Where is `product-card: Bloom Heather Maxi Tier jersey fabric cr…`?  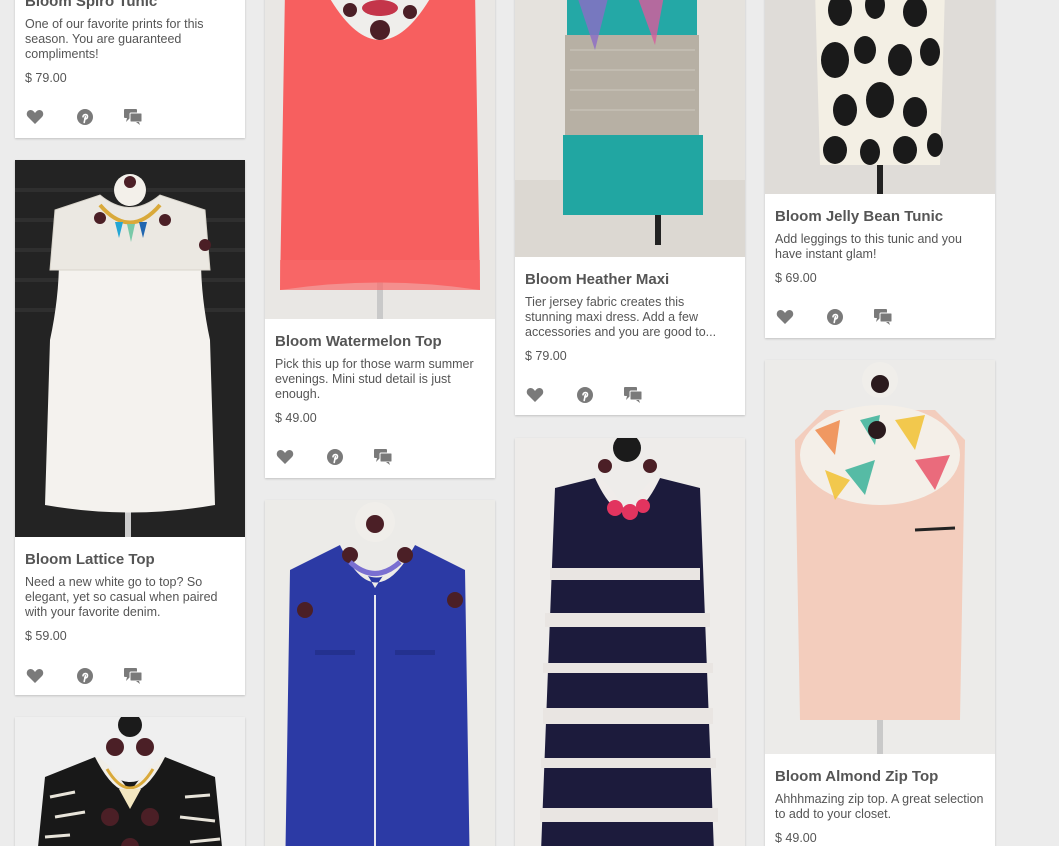
product-card: Bloom Heather Maxi Tier jersey fabric cr… is located at coordinates (630, 207).